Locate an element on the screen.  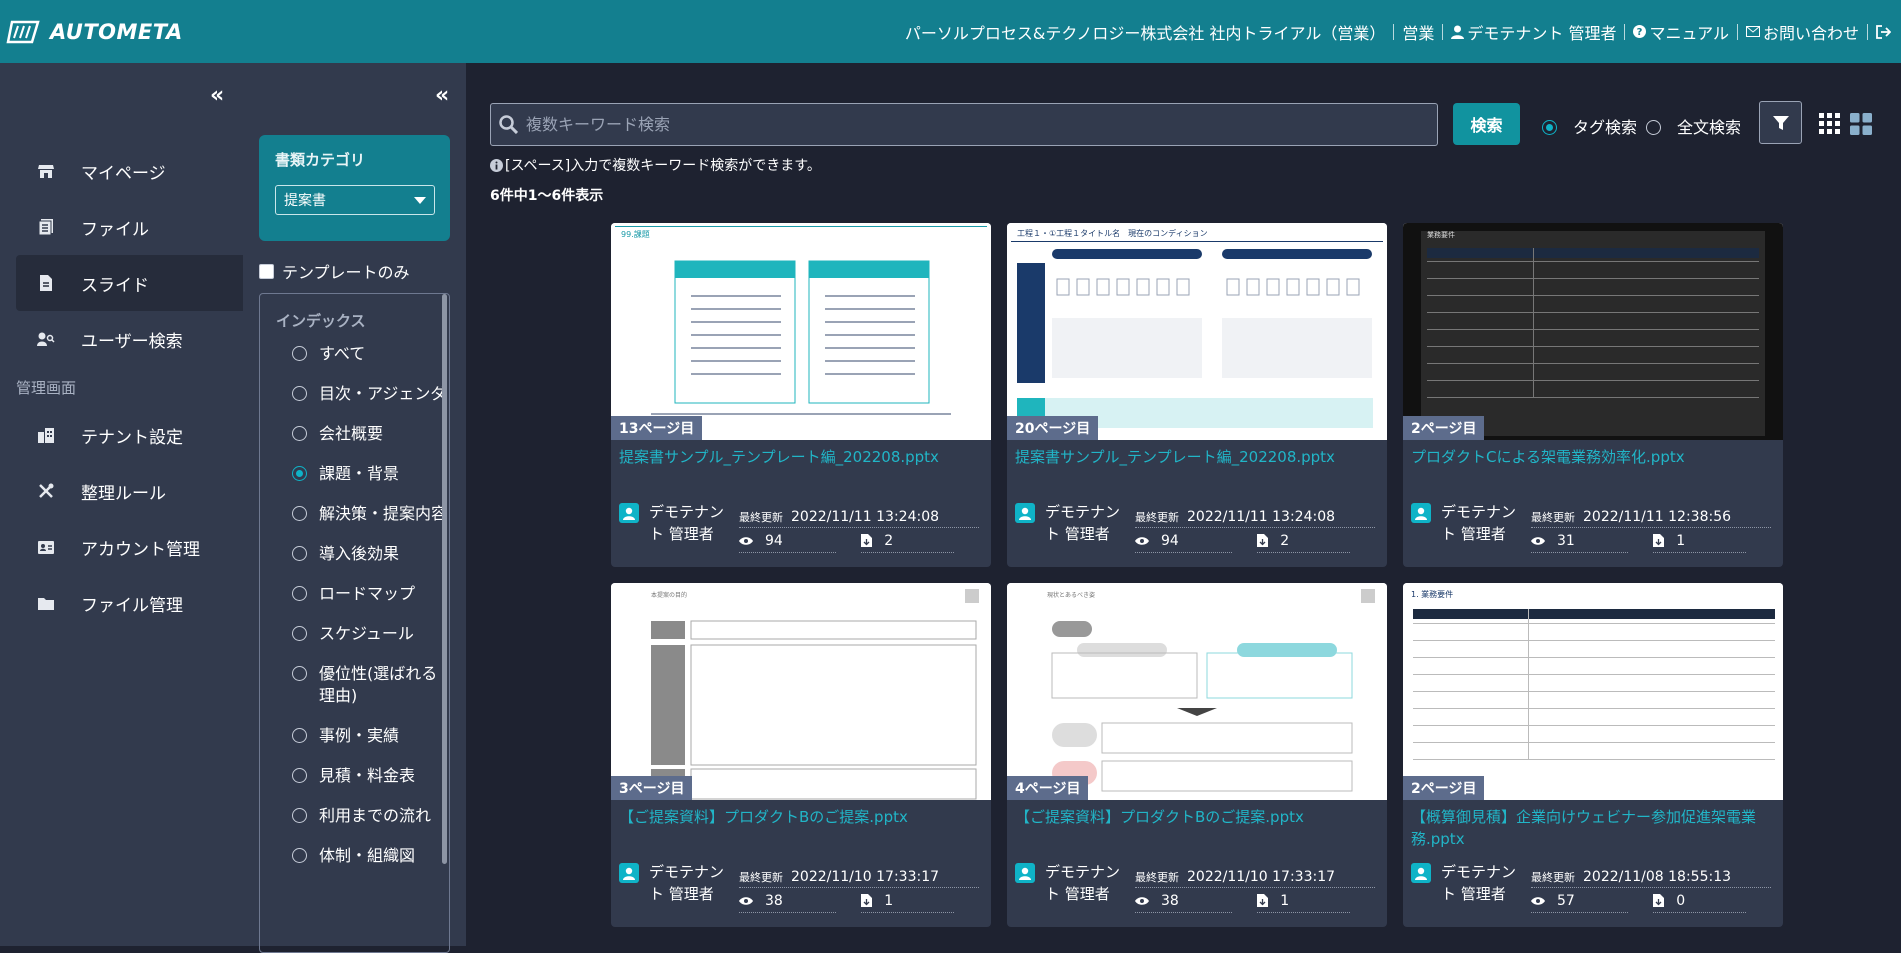
file-title-link: プロダクトCによる架電業務効率化.pptx is located at coordinates (1591, 457).